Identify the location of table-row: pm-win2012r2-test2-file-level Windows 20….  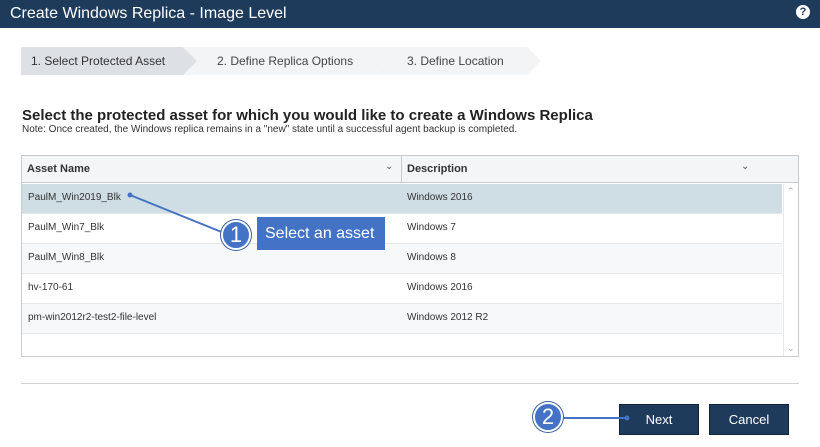
(402, 319).